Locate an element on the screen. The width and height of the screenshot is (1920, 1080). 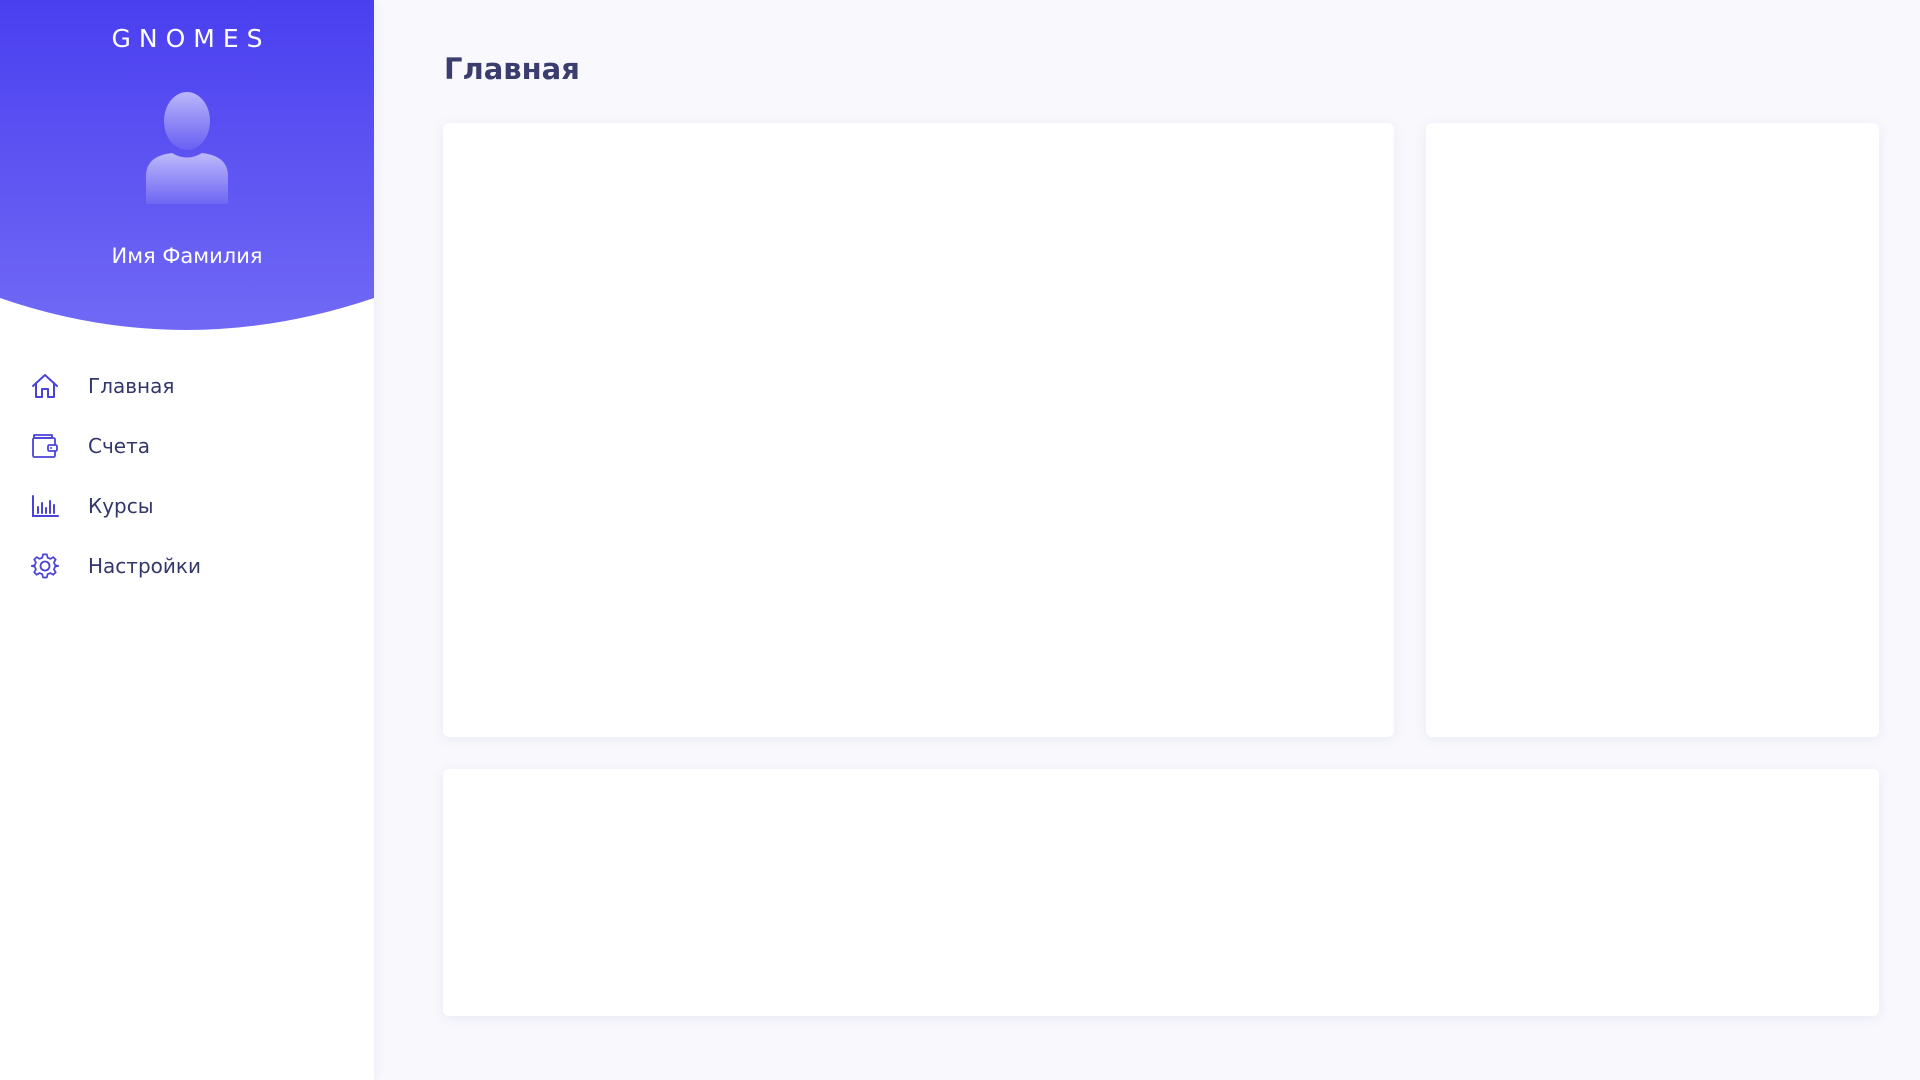
user-silhouette-icon is located at coordinates (187, 148).